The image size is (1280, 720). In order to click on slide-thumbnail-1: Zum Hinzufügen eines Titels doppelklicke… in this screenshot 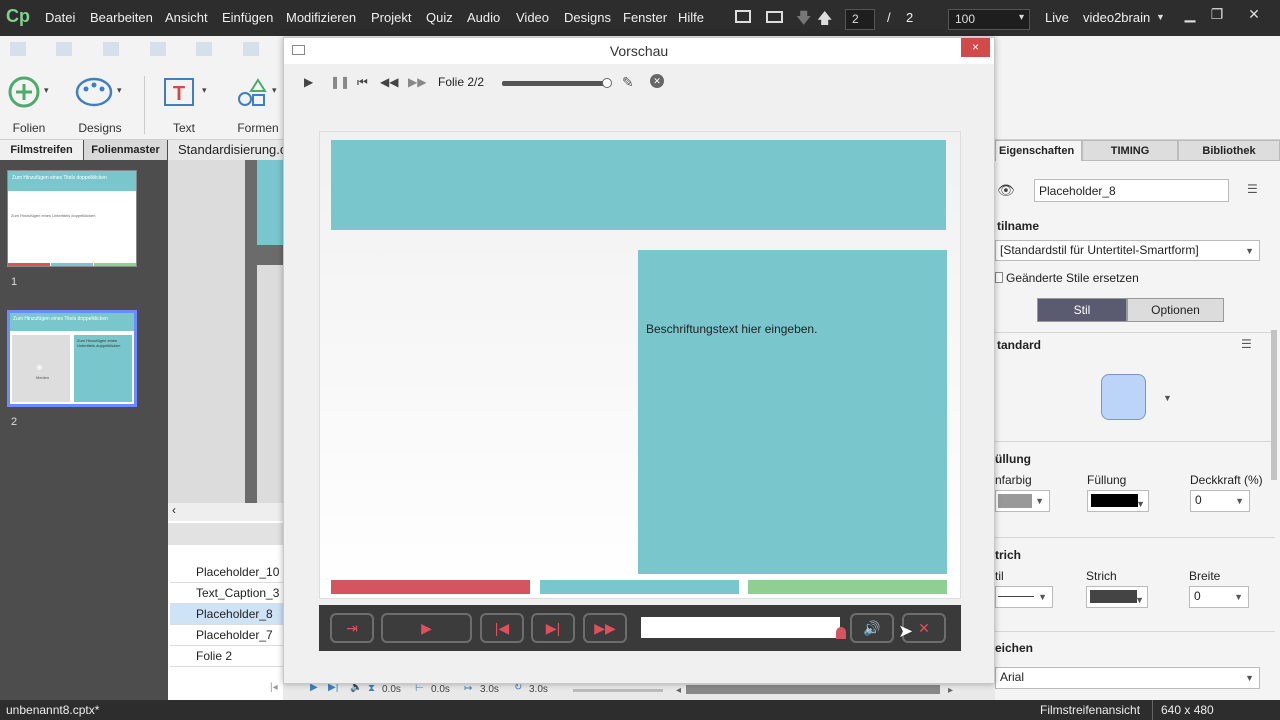, I will do `click(72, 218)`.